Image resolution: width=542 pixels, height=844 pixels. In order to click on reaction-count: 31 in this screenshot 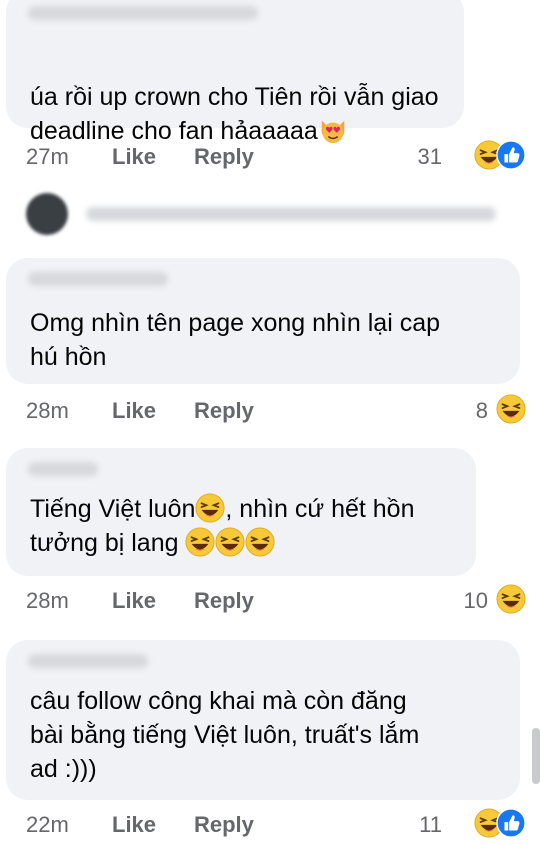, I will do `click(430, 157)`.